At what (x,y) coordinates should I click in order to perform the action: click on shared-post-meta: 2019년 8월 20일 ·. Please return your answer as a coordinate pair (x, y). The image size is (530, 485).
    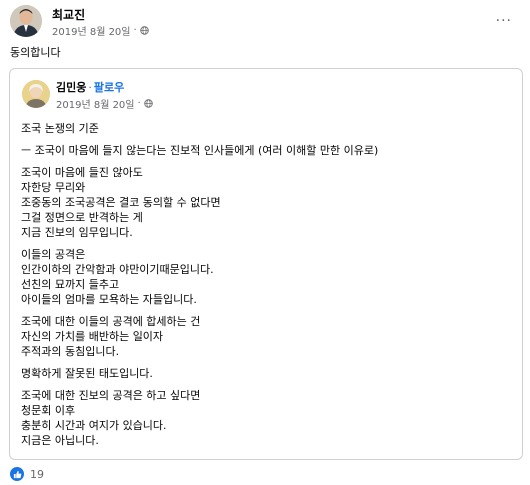
    Looking at the image, I should click on (104, 103).